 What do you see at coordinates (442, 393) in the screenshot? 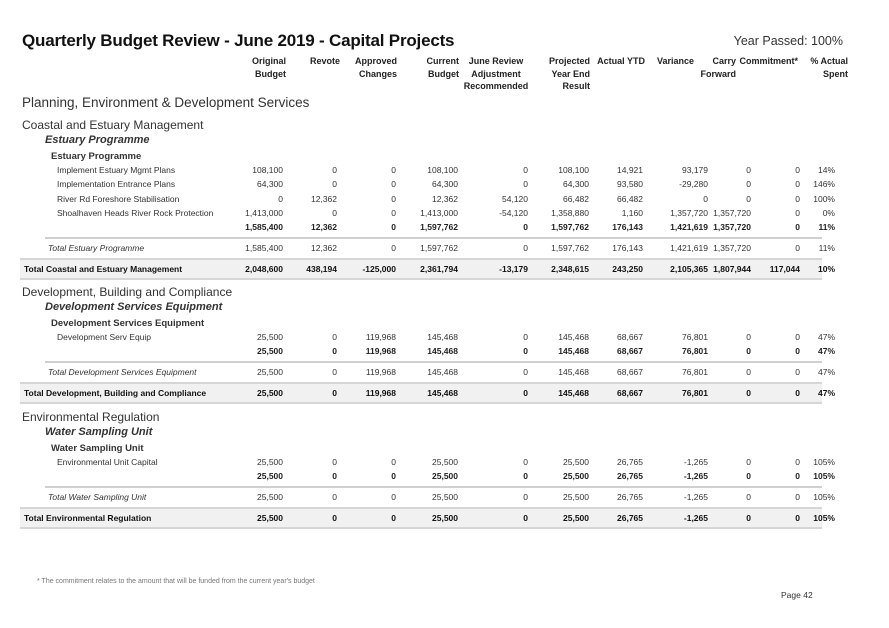
I see `cell-current-budget: 145,468` at bounding box center [442, 393].